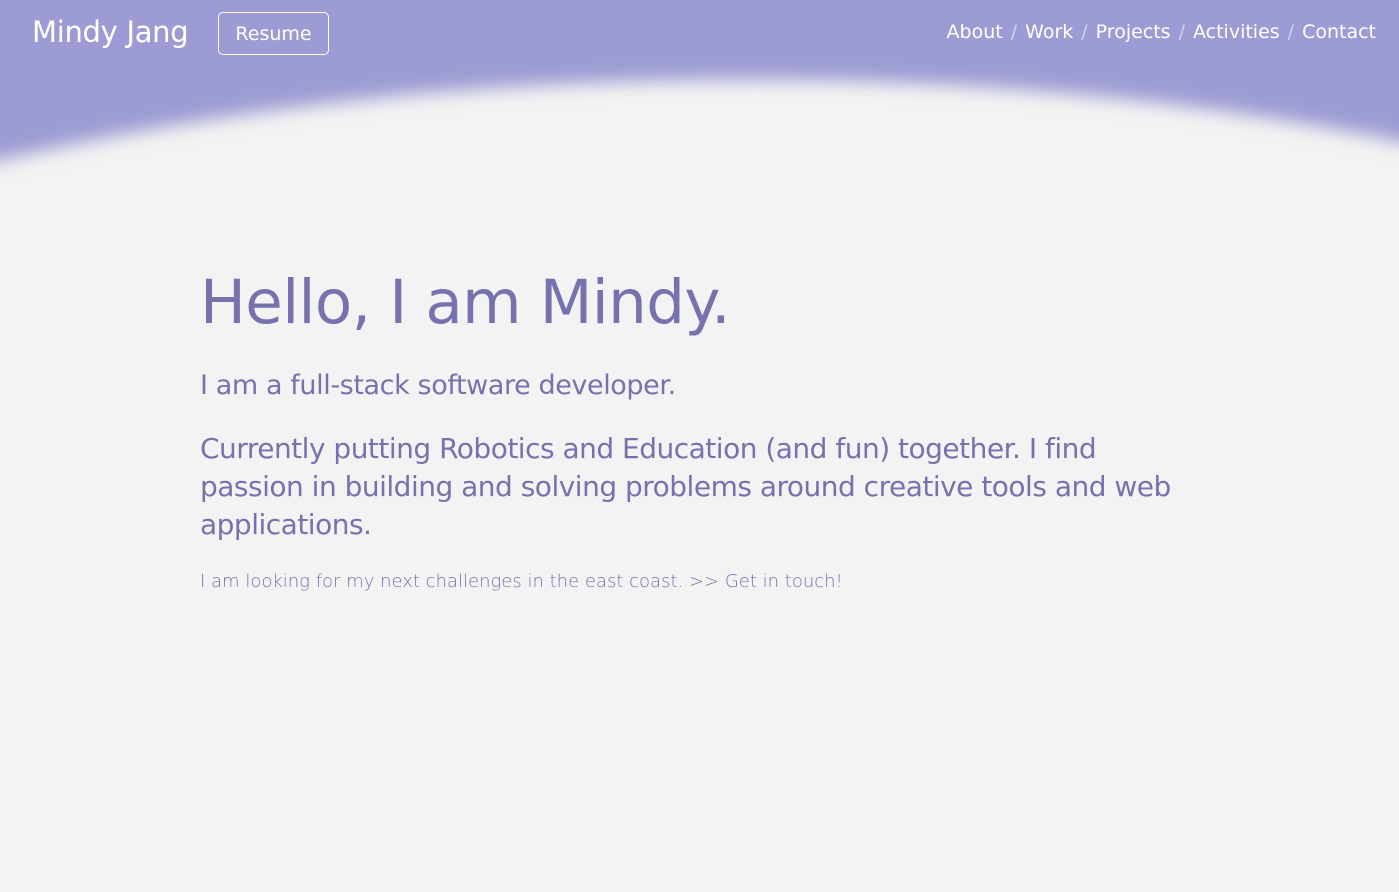  Describe the element at coordinates (1049, 32) in the screenshot. I see `nav-link-work: Work` at that location.